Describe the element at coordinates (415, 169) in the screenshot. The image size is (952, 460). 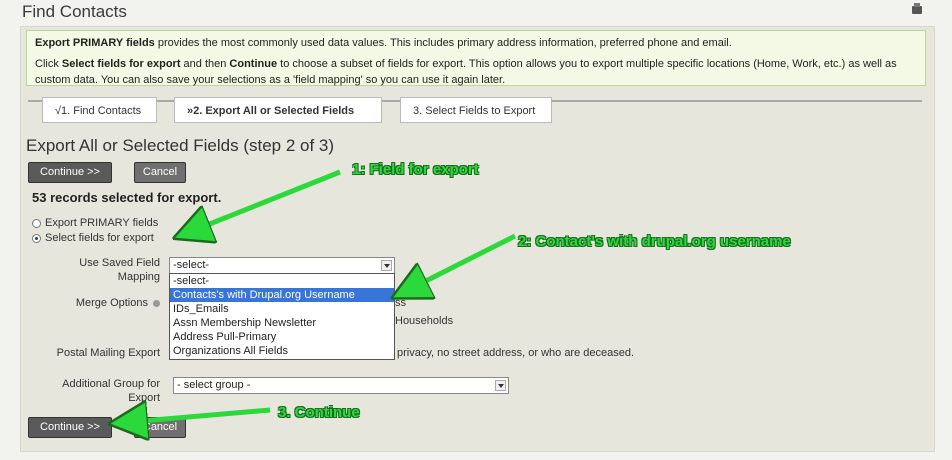
I see `annotation-1: 1: Field for export` at that location.